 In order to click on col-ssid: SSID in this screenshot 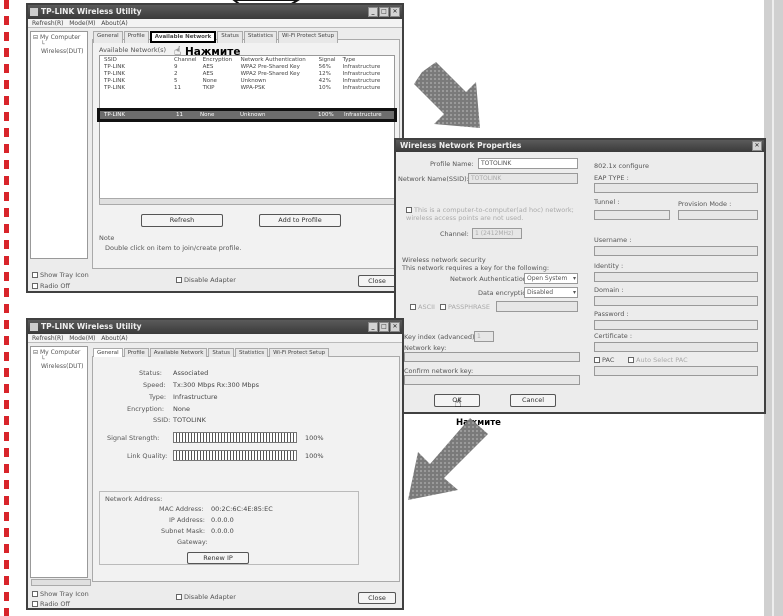, I will do `click(136, 59)`.